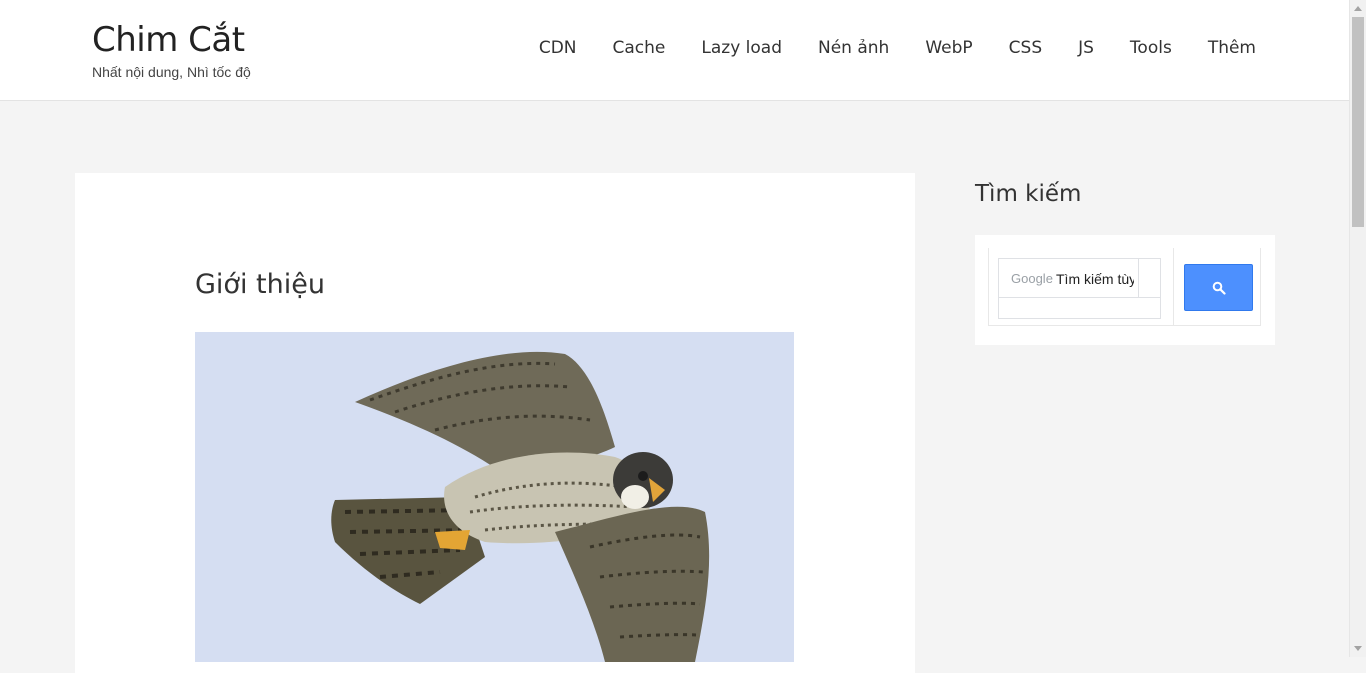 The width and height of the screenshot is (1366, 673). Describe the element at coordinates (1357, 328) in the screenshot. I see `page-scrollbar` at that location.